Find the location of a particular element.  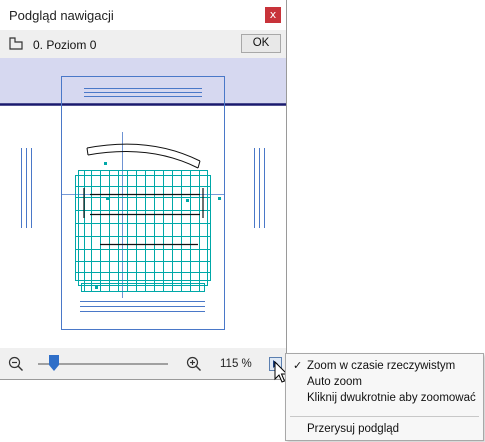

window-title: Podgląd nawigacji is located at coordinates (61, 15).